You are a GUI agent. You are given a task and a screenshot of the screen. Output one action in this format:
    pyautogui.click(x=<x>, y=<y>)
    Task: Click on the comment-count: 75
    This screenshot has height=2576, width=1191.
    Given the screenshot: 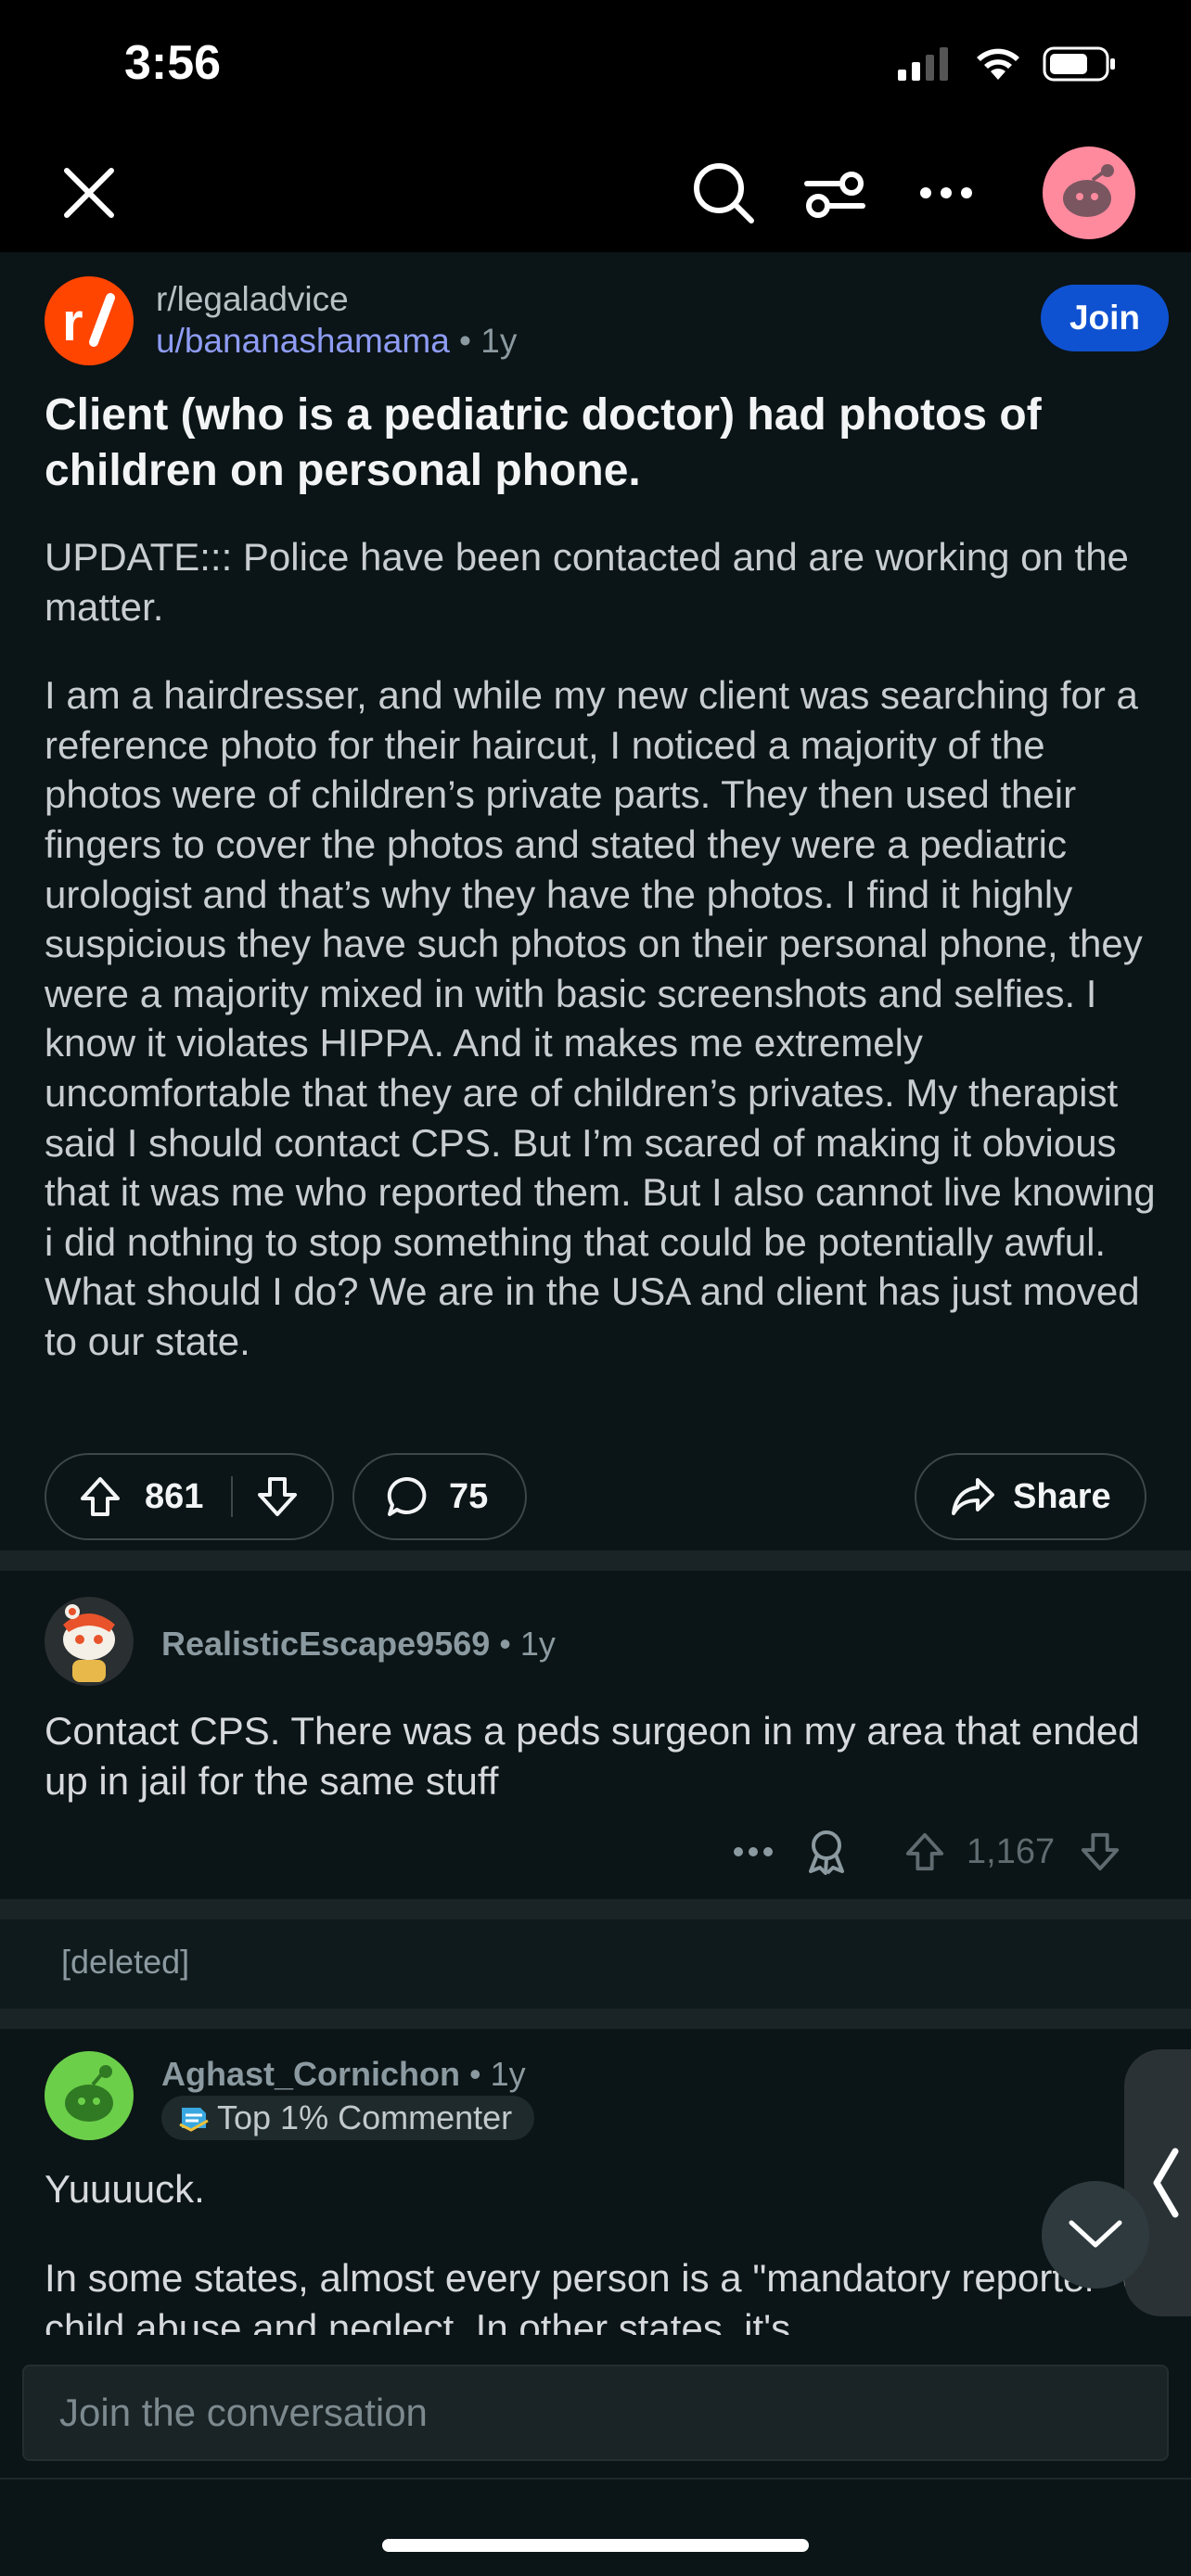 What is the action you would take?
    pyautogui.click(x=469, y=1496)
    